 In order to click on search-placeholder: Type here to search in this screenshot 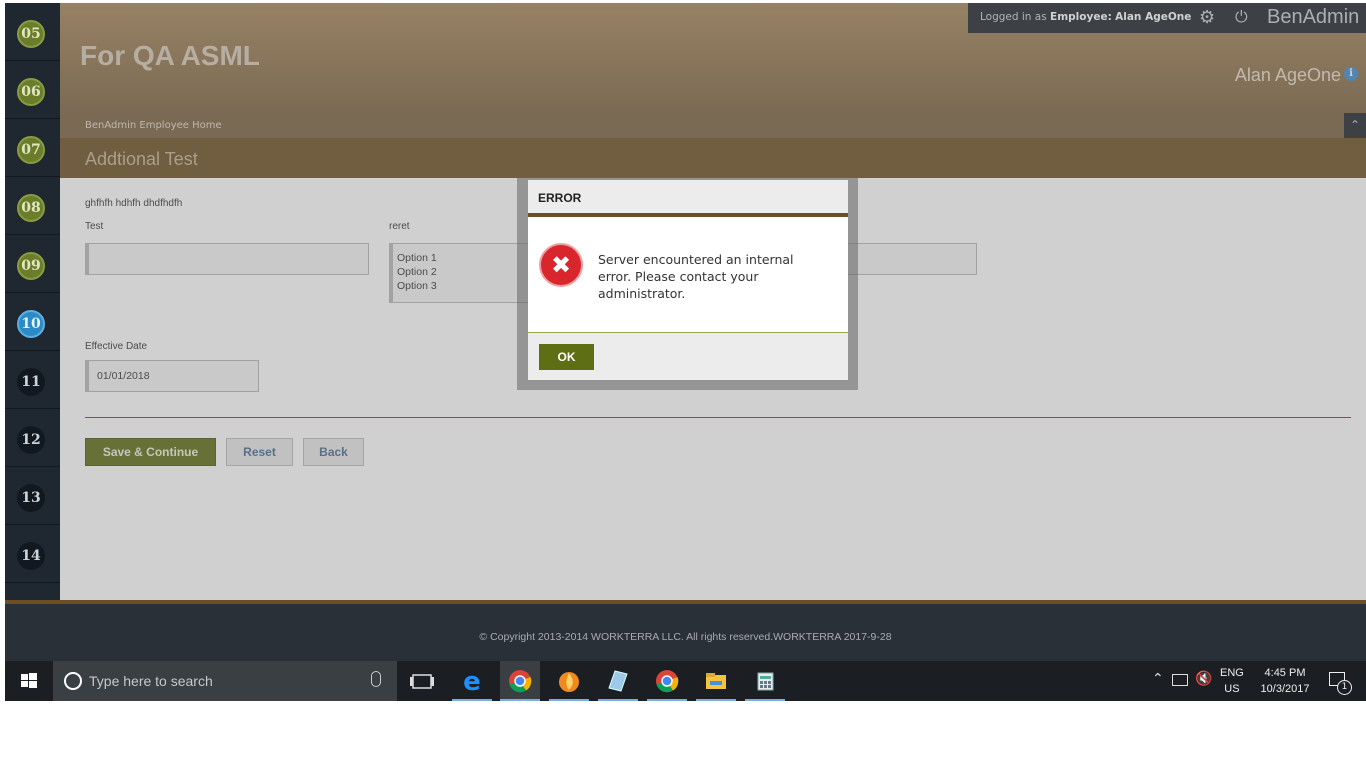, I will do `click(151, 681)`.